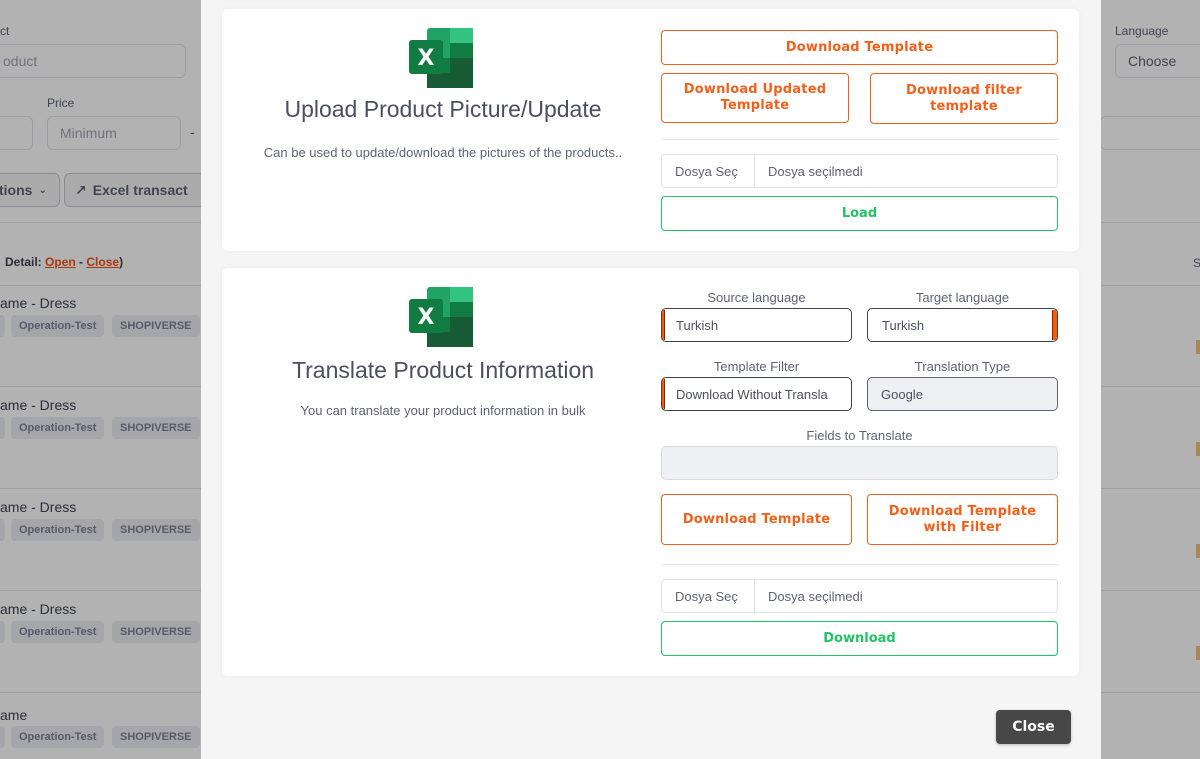  Describe the element at coordinates (903, 325) in the screenshot. I see `target-language-value: Turkish` at that location.